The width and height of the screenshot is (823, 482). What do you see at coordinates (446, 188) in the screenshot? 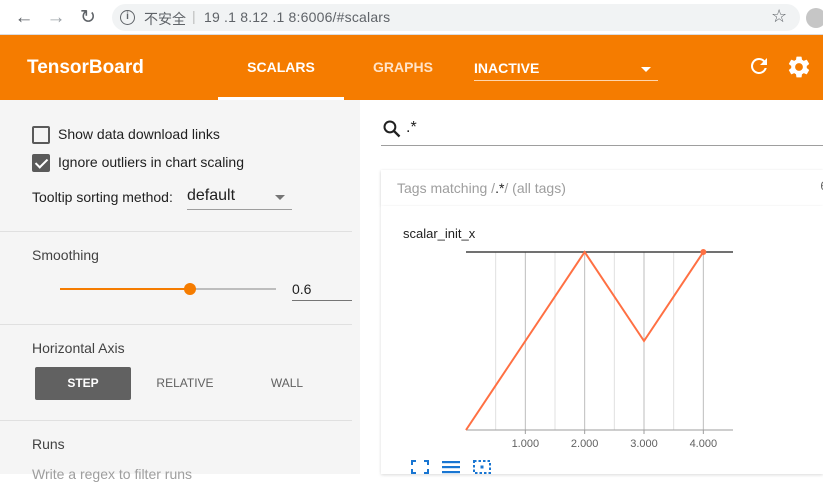
I see `tags-prefix: Tags matching /` at bounding box center [446, 188].